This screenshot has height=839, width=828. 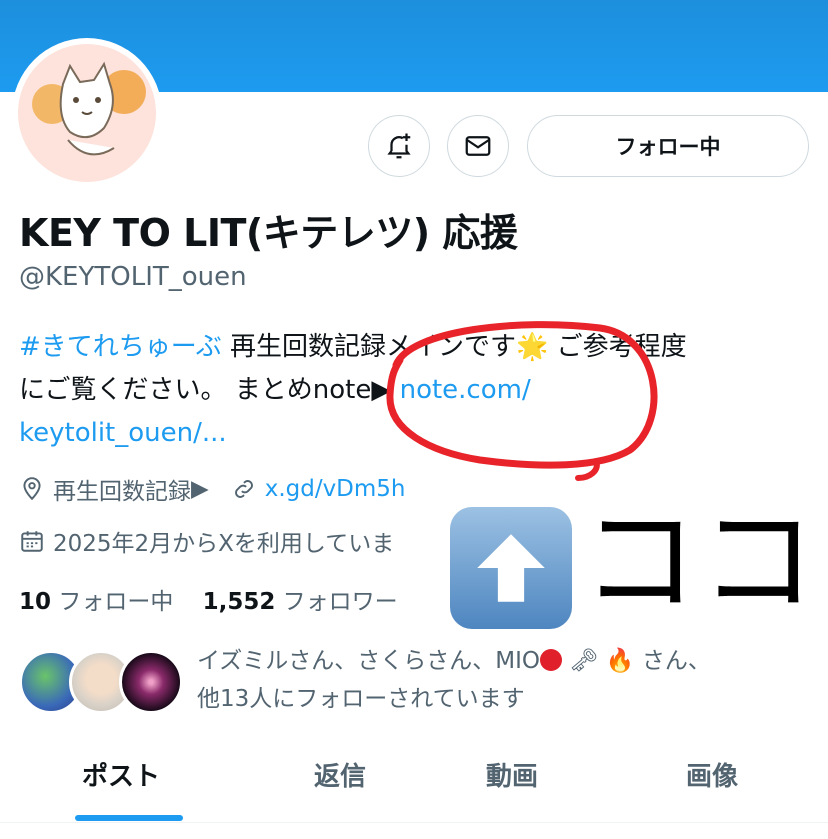 I want to click on bio-text: 再生回数記録メインです, so click(x=369, y=347).